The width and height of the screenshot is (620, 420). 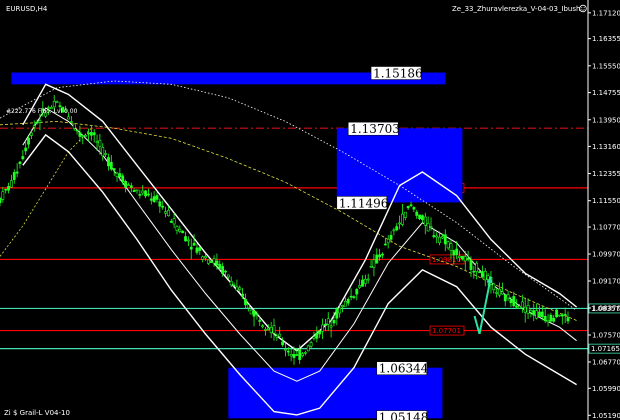 I want to click on box-label-text: 1.11496, so click(x=364, y=203).